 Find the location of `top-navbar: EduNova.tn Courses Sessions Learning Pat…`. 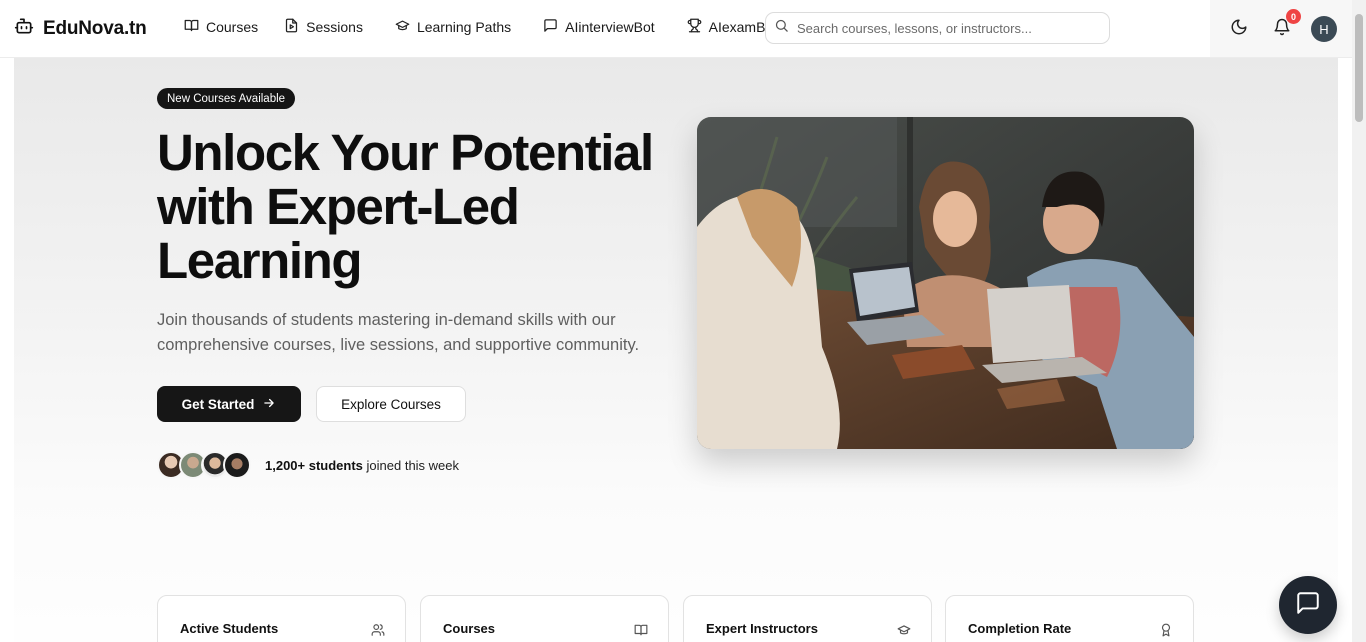

top-navbar: EduNova.tn Courses Sessions Learning Pat… is located at coordinates (676, 29).